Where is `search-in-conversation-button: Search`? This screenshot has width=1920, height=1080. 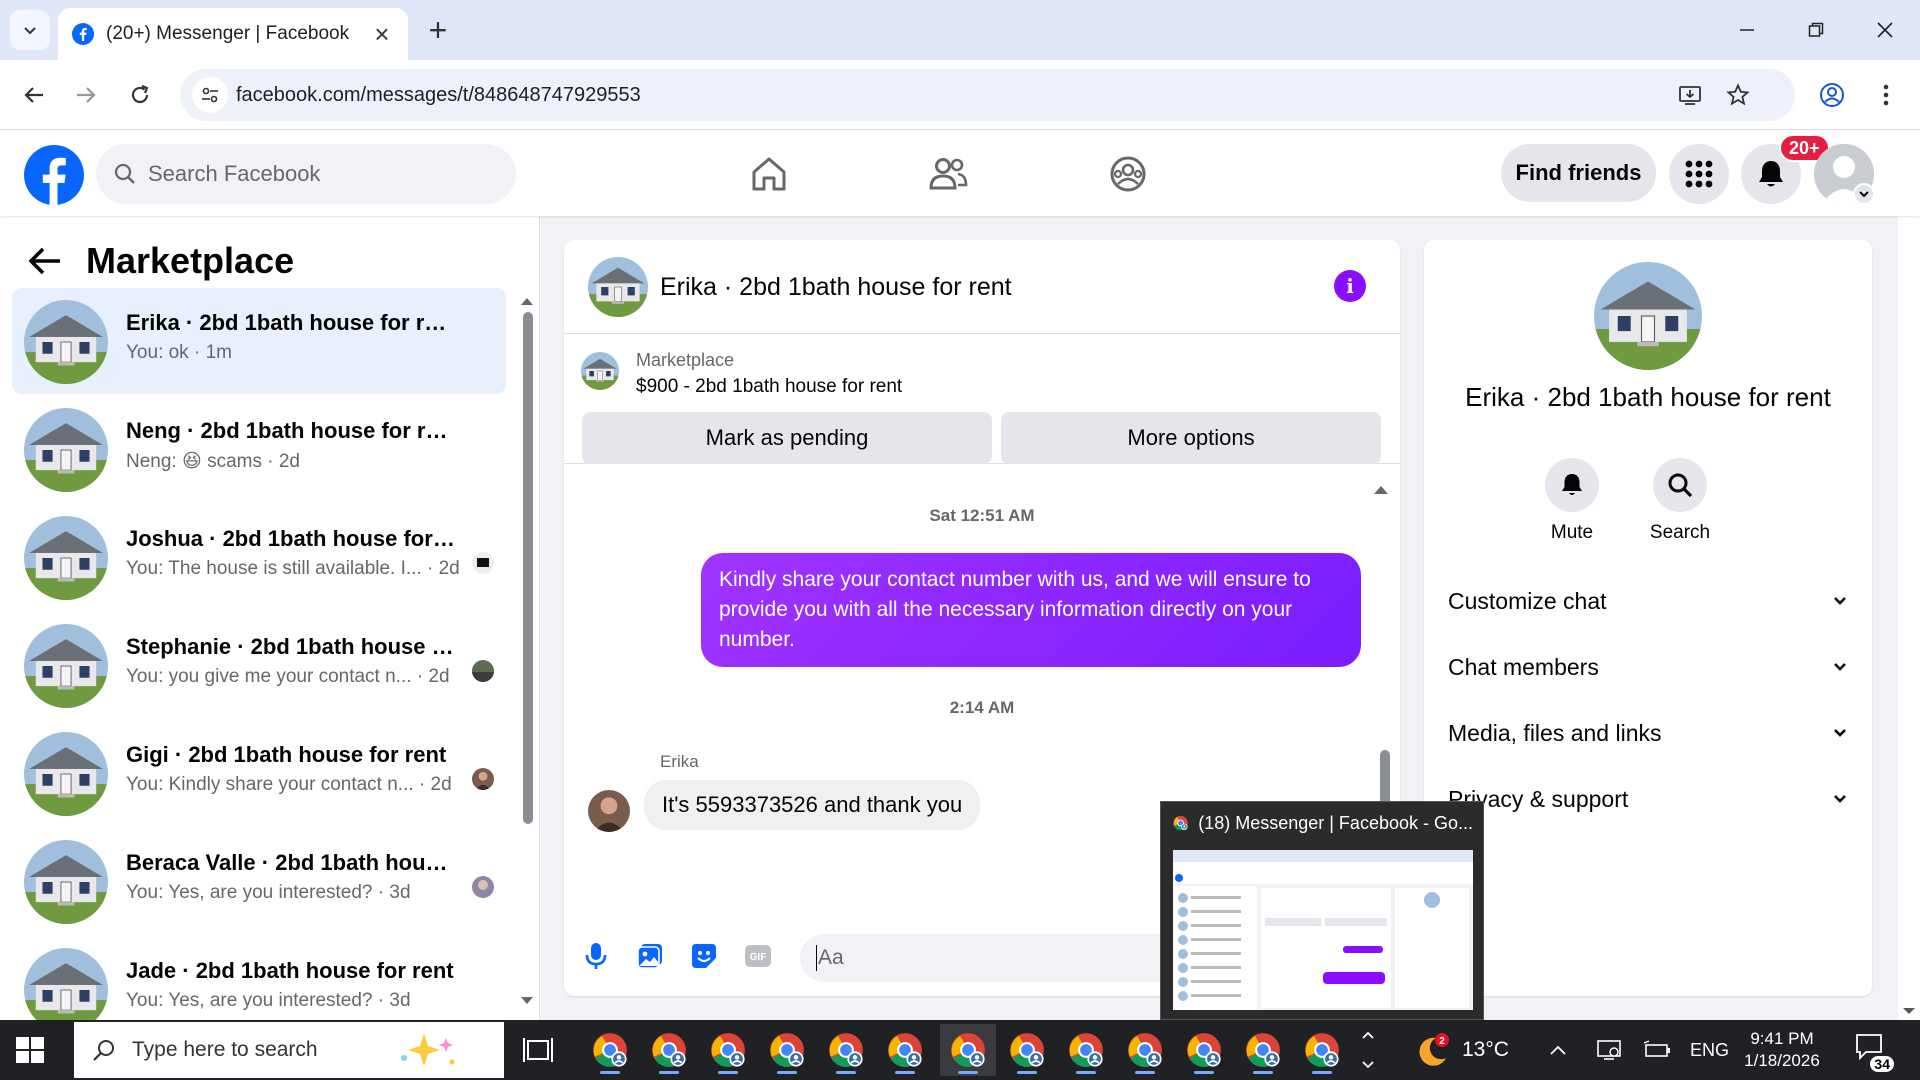
search-in-conversation-button: Search is located at coordinates (1680, 501).